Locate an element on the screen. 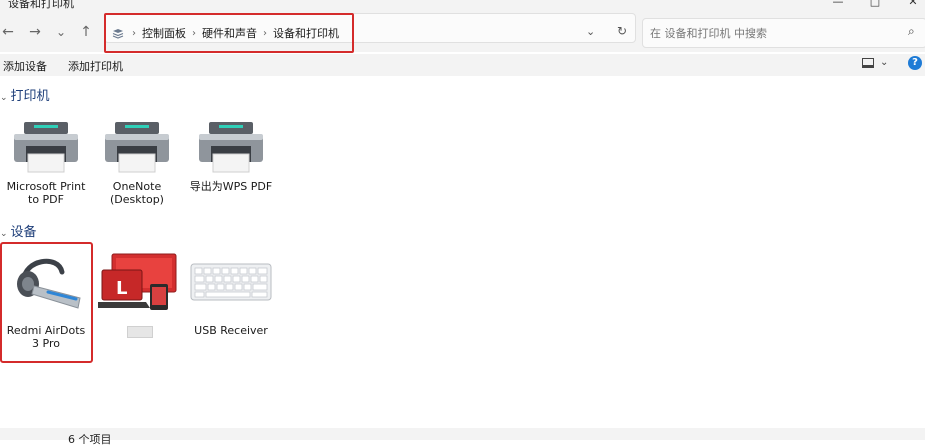  recent-locations-button: ⌄ is located at coordinates (61, 32).